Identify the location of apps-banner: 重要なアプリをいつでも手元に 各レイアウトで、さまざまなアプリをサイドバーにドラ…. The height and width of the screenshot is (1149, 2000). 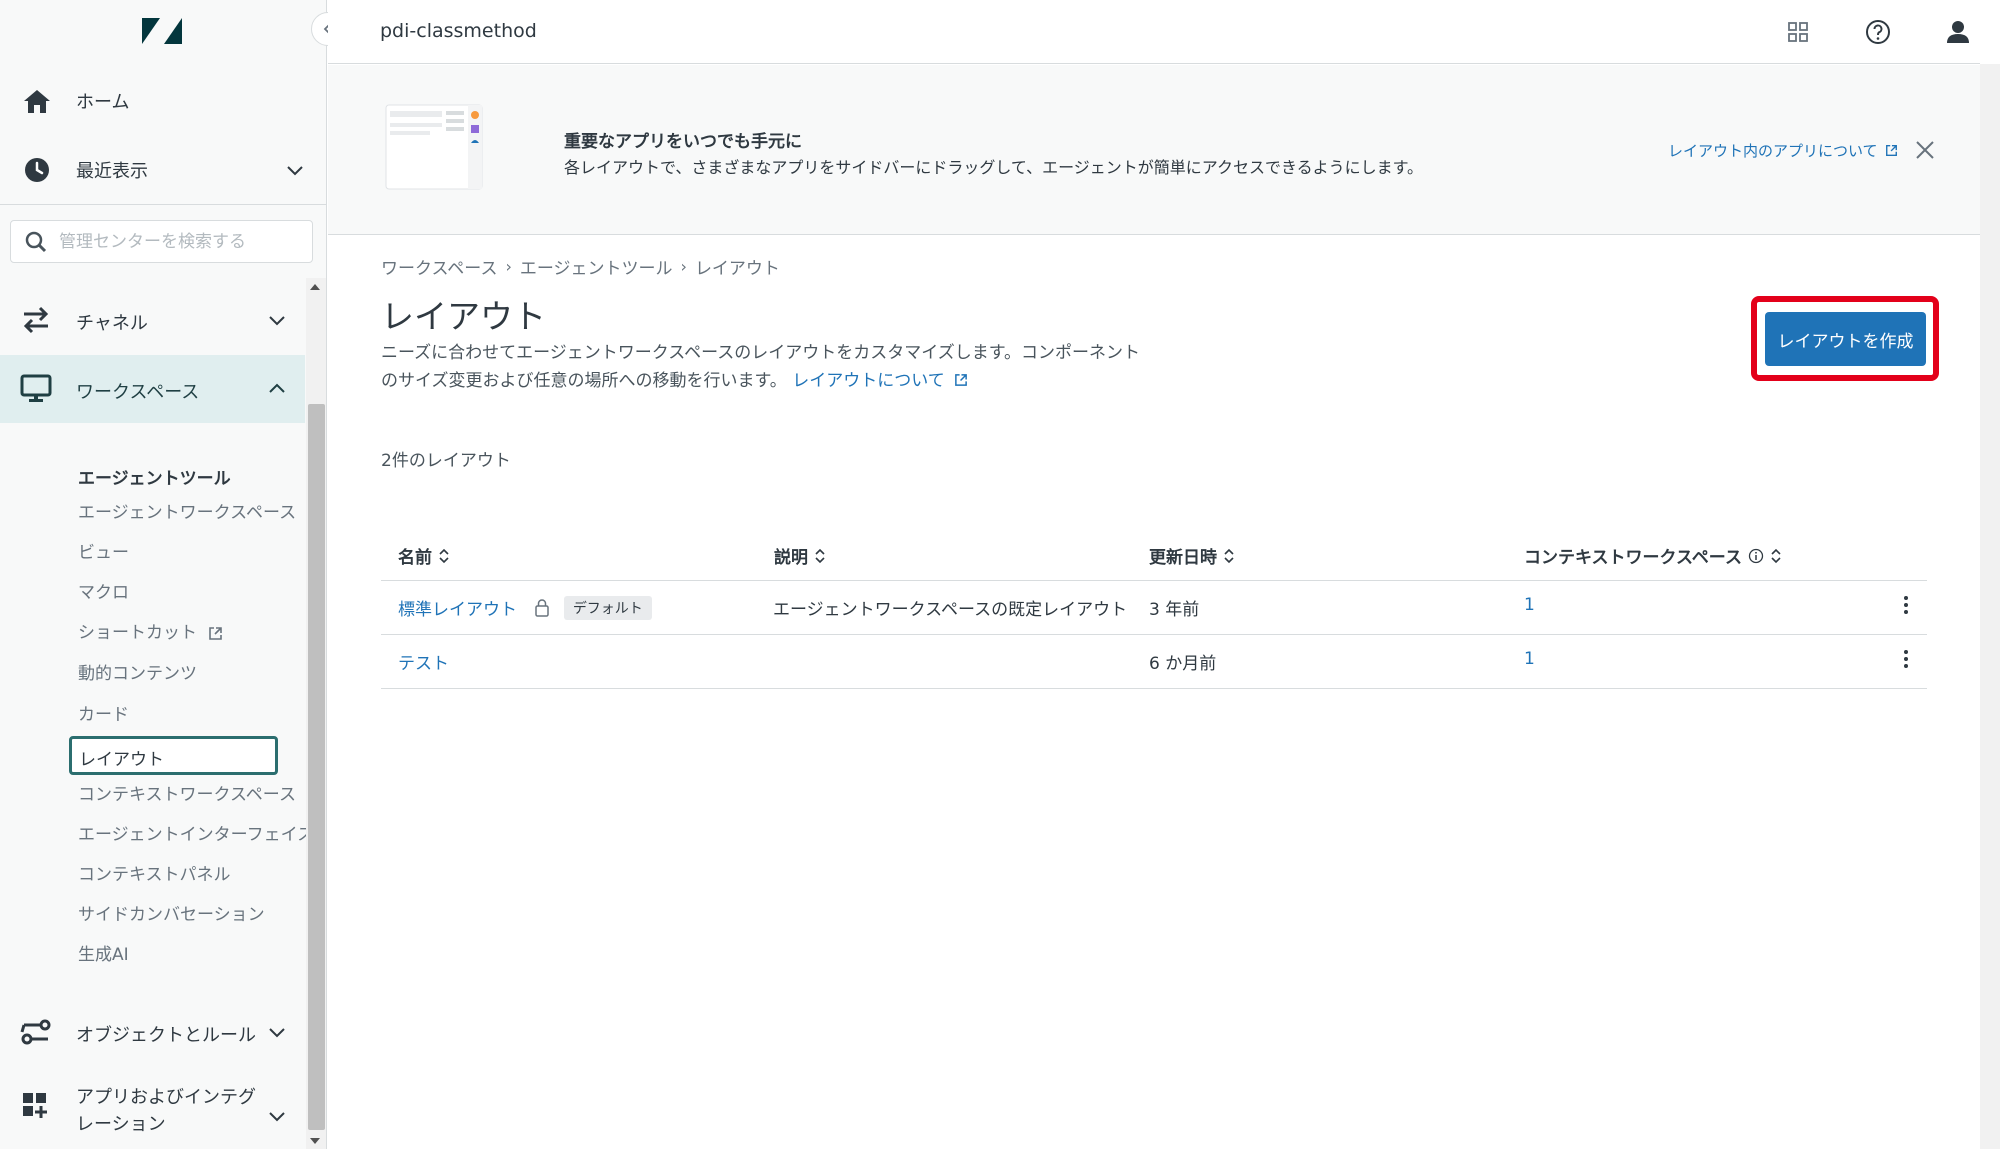
(1154, 150).